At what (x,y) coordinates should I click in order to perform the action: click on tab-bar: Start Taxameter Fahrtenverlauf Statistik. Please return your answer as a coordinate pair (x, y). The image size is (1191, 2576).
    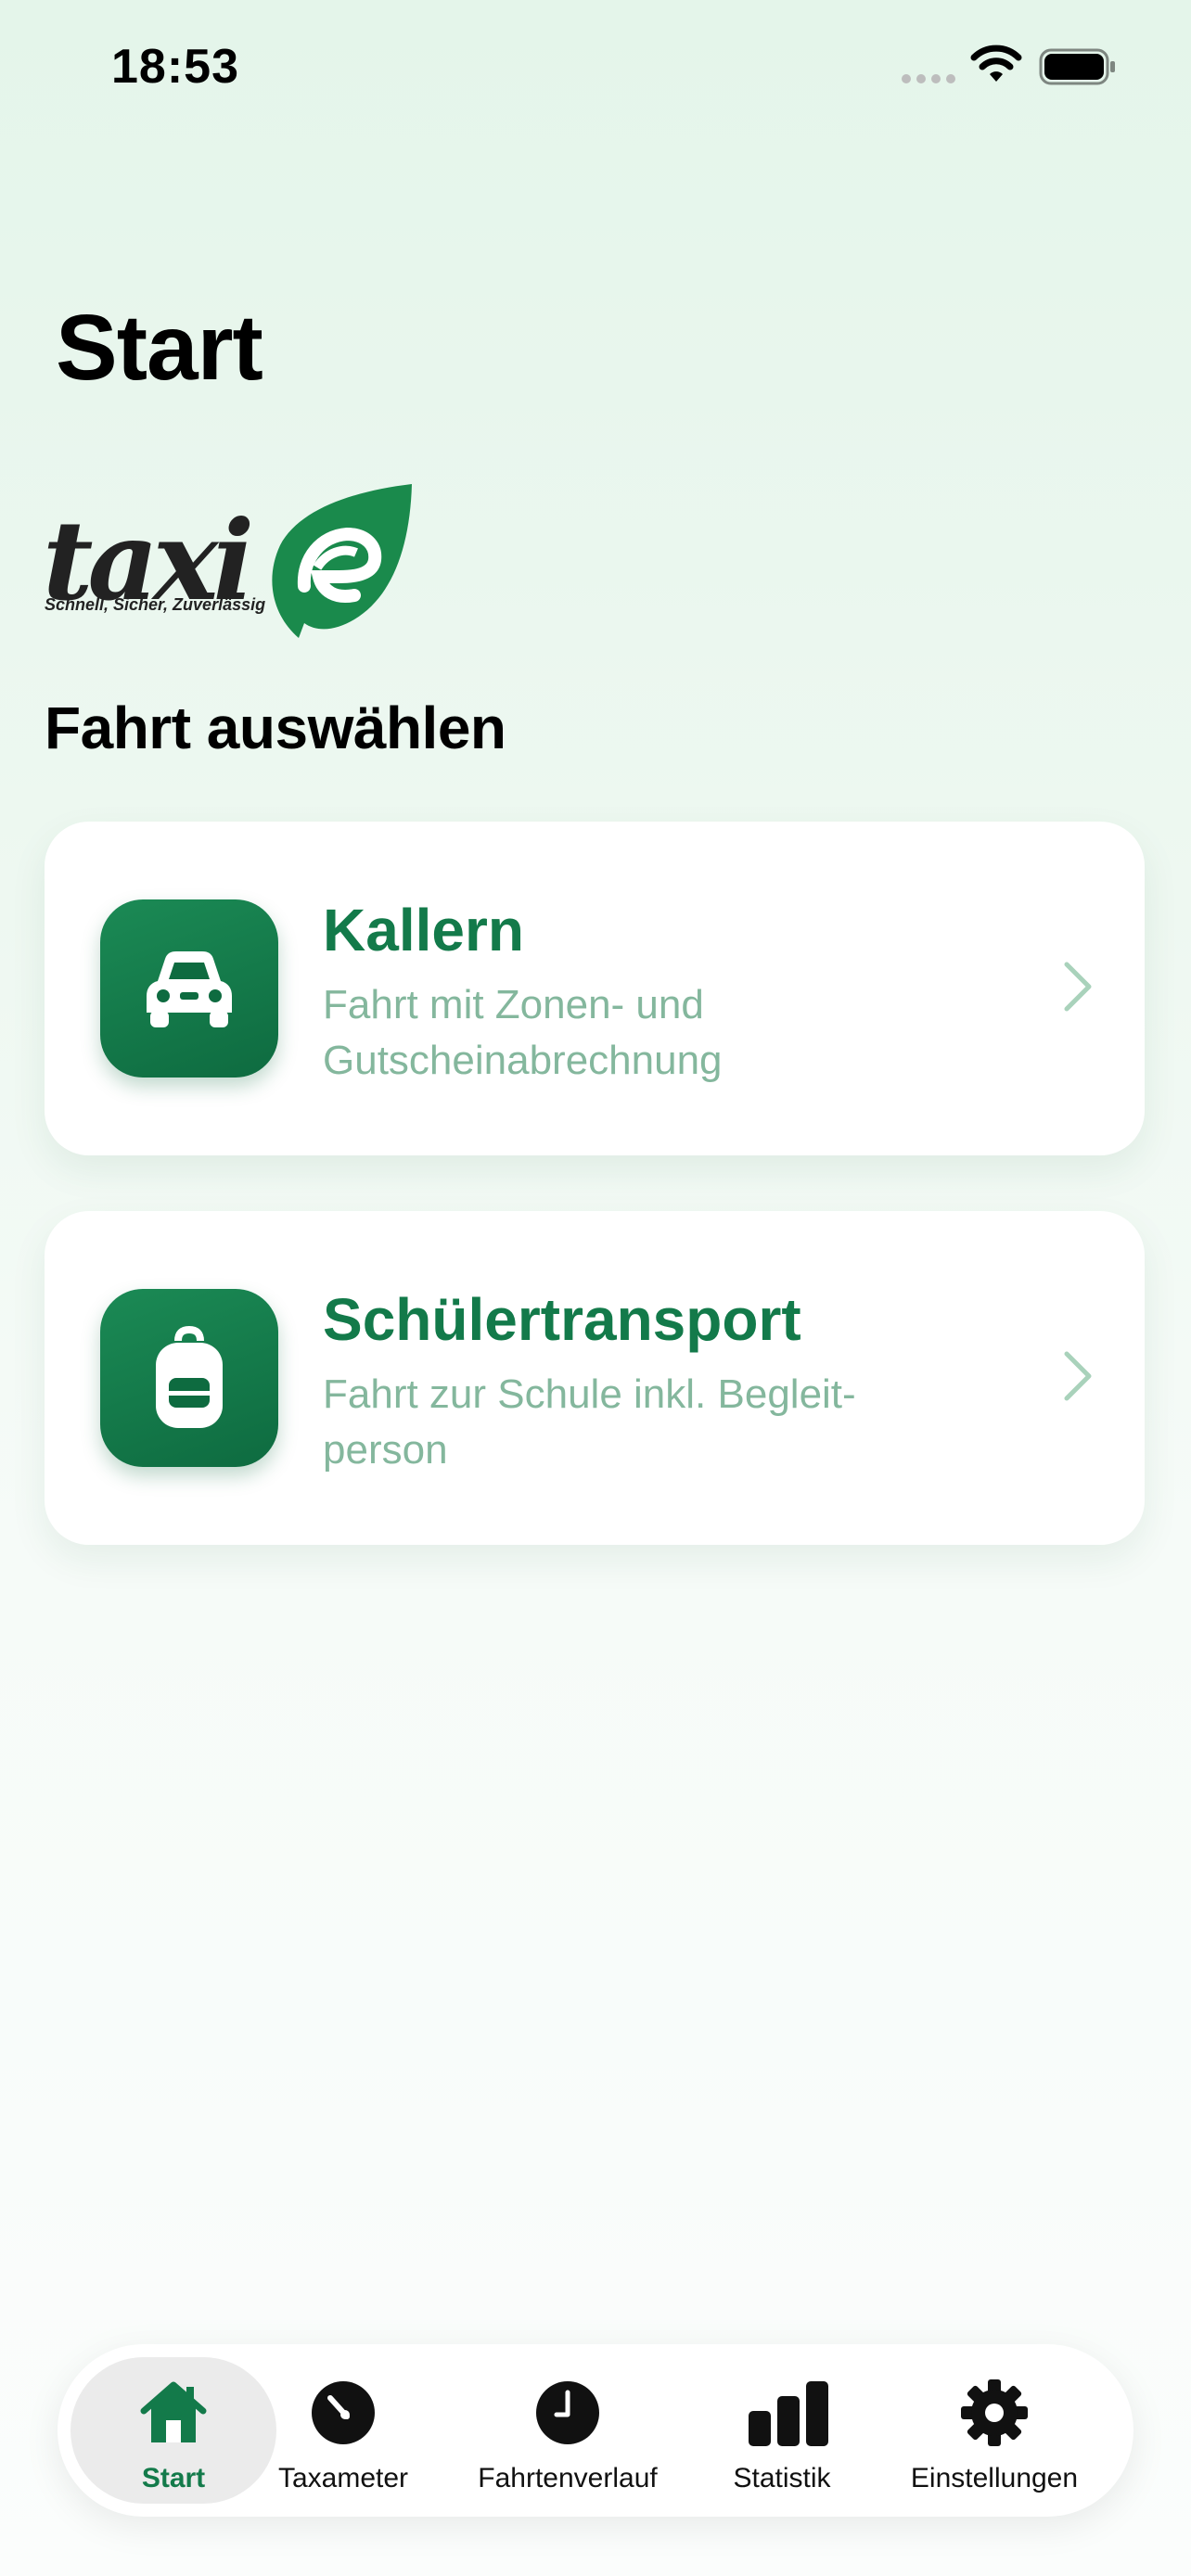
    Looking at the image, I should click on (595, 2431).